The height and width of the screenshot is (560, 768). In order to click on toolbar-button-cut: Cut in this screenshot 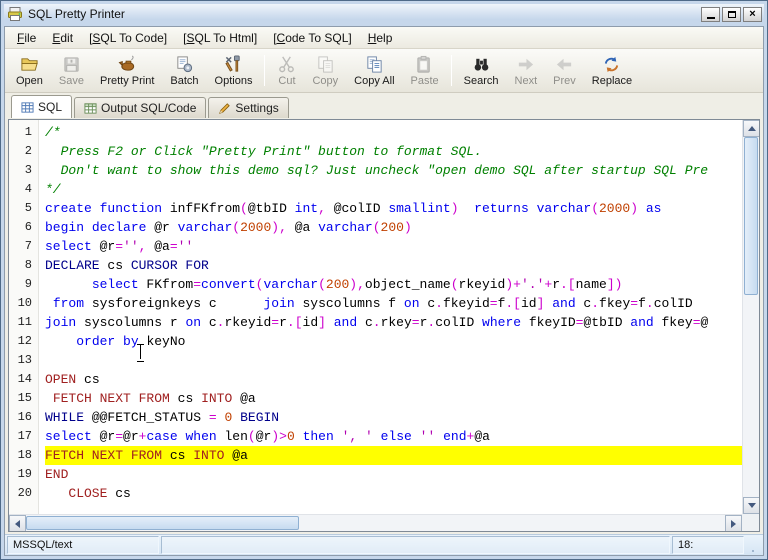, I will do `click(286, 70)`.